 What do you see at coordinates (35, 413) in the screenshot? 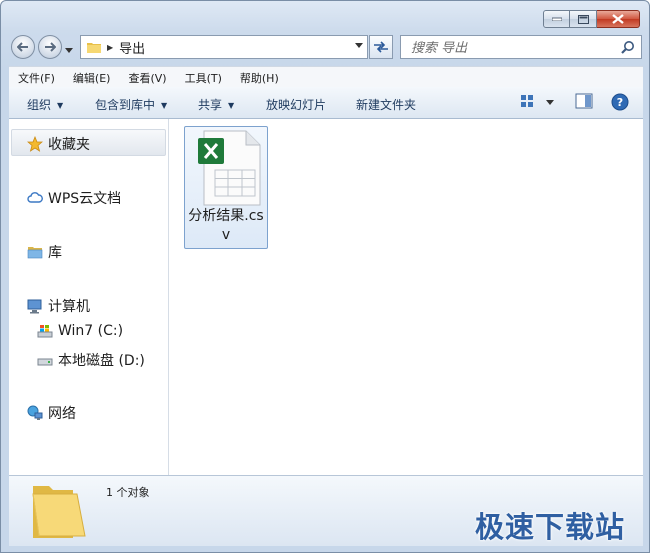
I see `network-icon` at bounding box center [35, 413].